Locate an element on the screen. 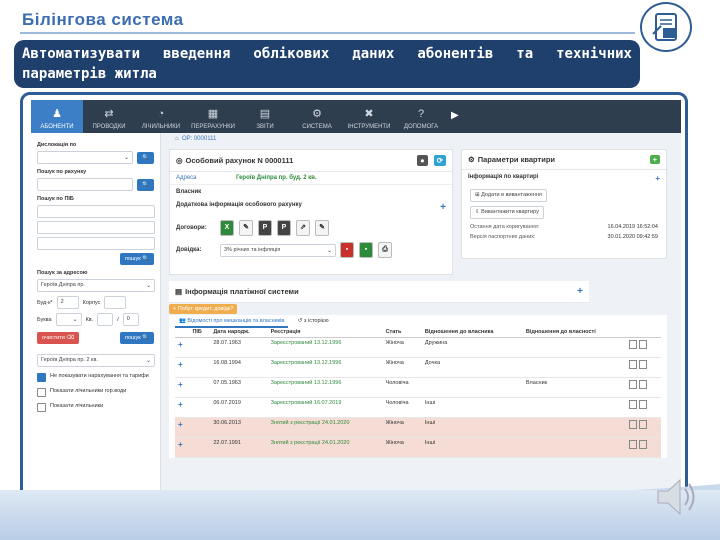 The width and height of the screenshot is (720, 540). excel-green-icon: ▪ is located at coordinates (366, 250).